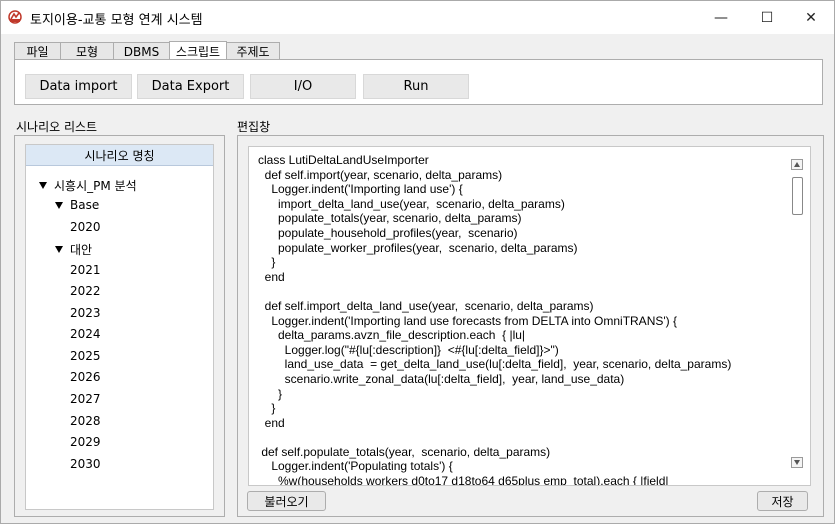 The image size is (835, 524). I want to click on tree-item-year: 2024, so click(85, 334).